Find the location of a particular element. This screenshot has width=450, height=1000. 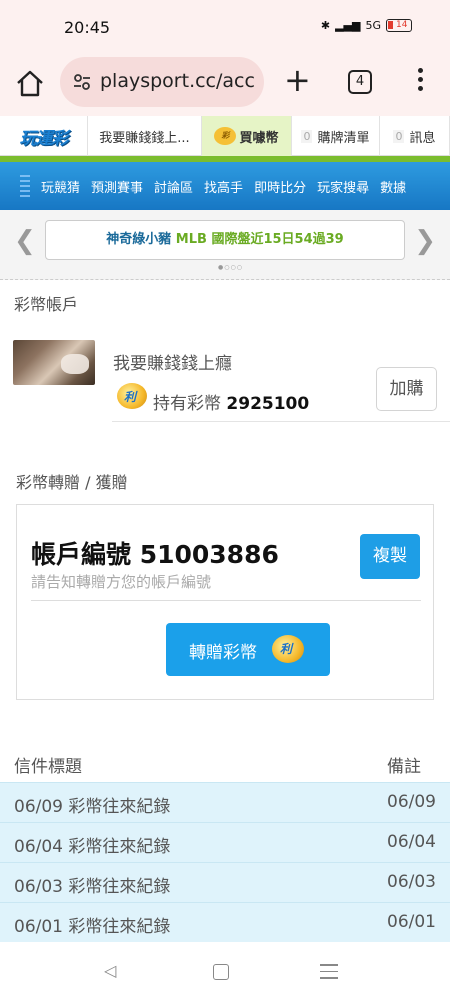

buy-coins-tab: 彩 買噱幣 is located at coordinates (247, 136).